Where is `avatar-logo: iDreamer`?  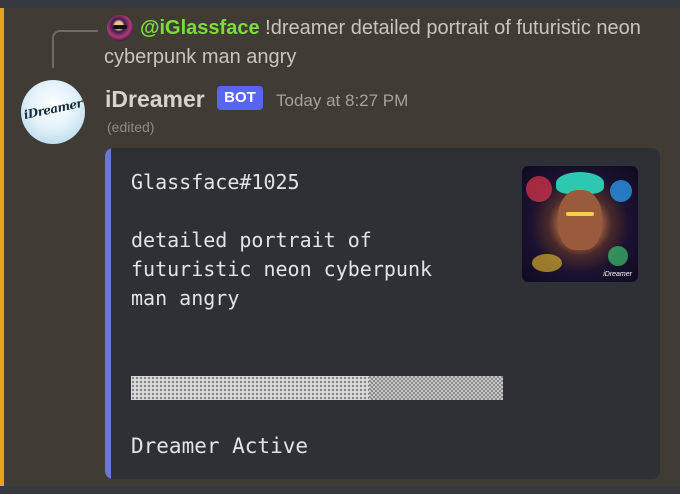
avatar-logo: iDreamer is located at coordinates (53, 109).